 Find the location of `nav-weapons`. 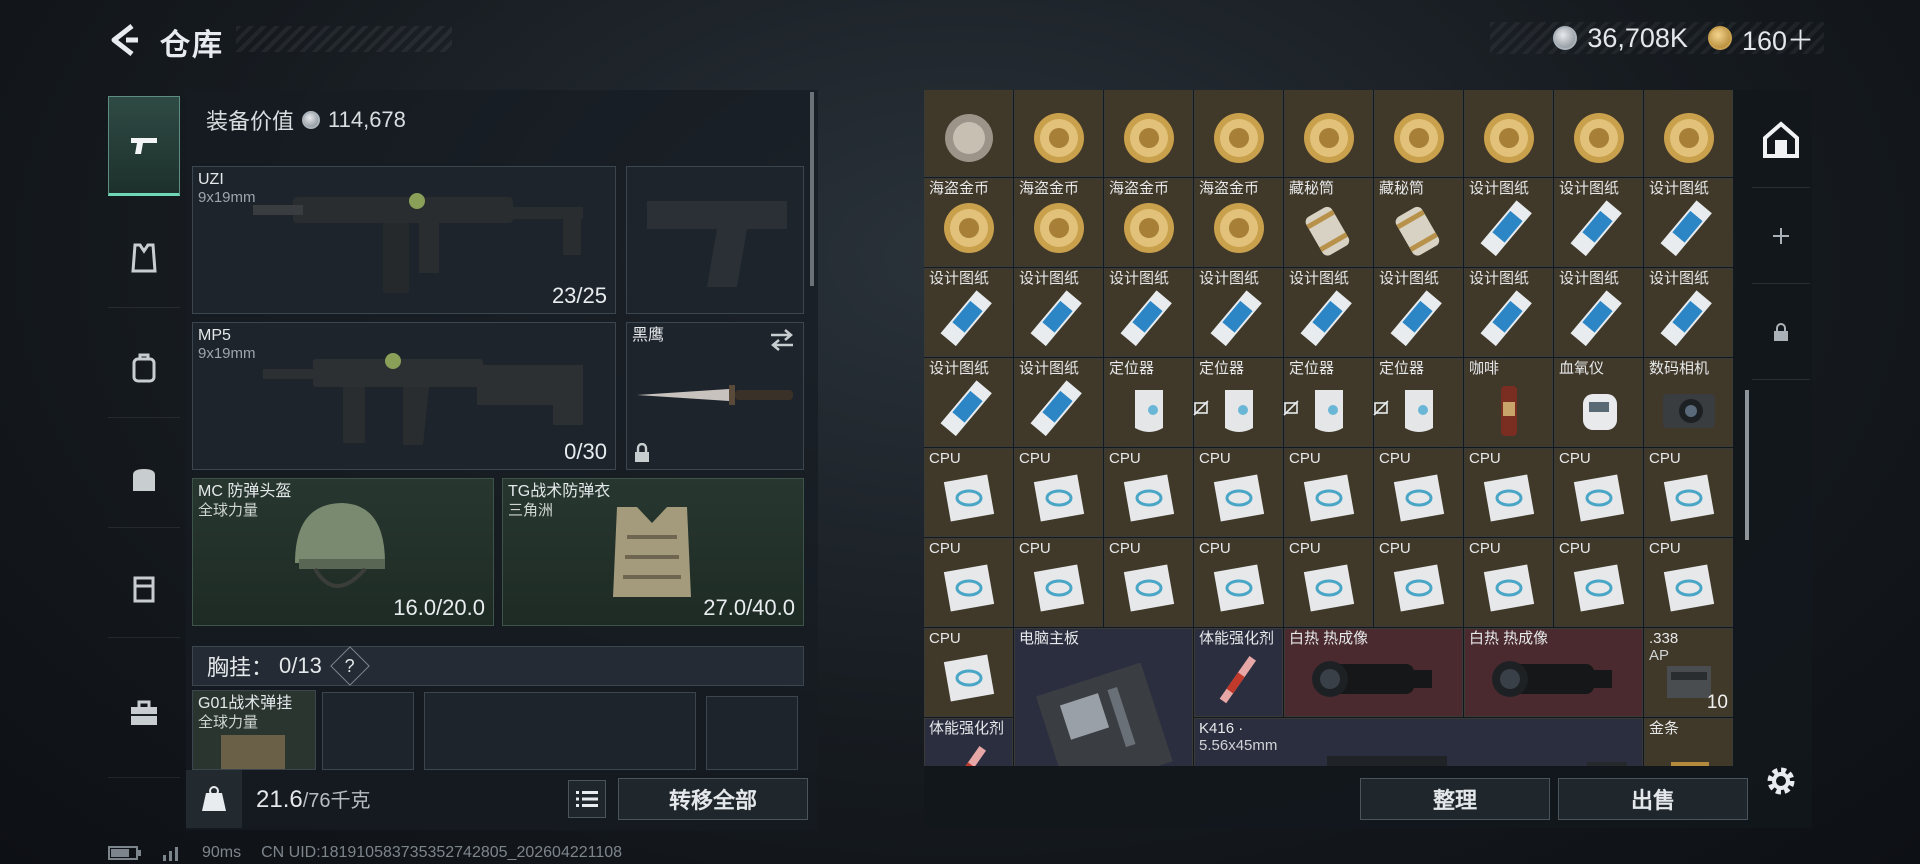

nav-weapons is located at coordinates (144, 146).